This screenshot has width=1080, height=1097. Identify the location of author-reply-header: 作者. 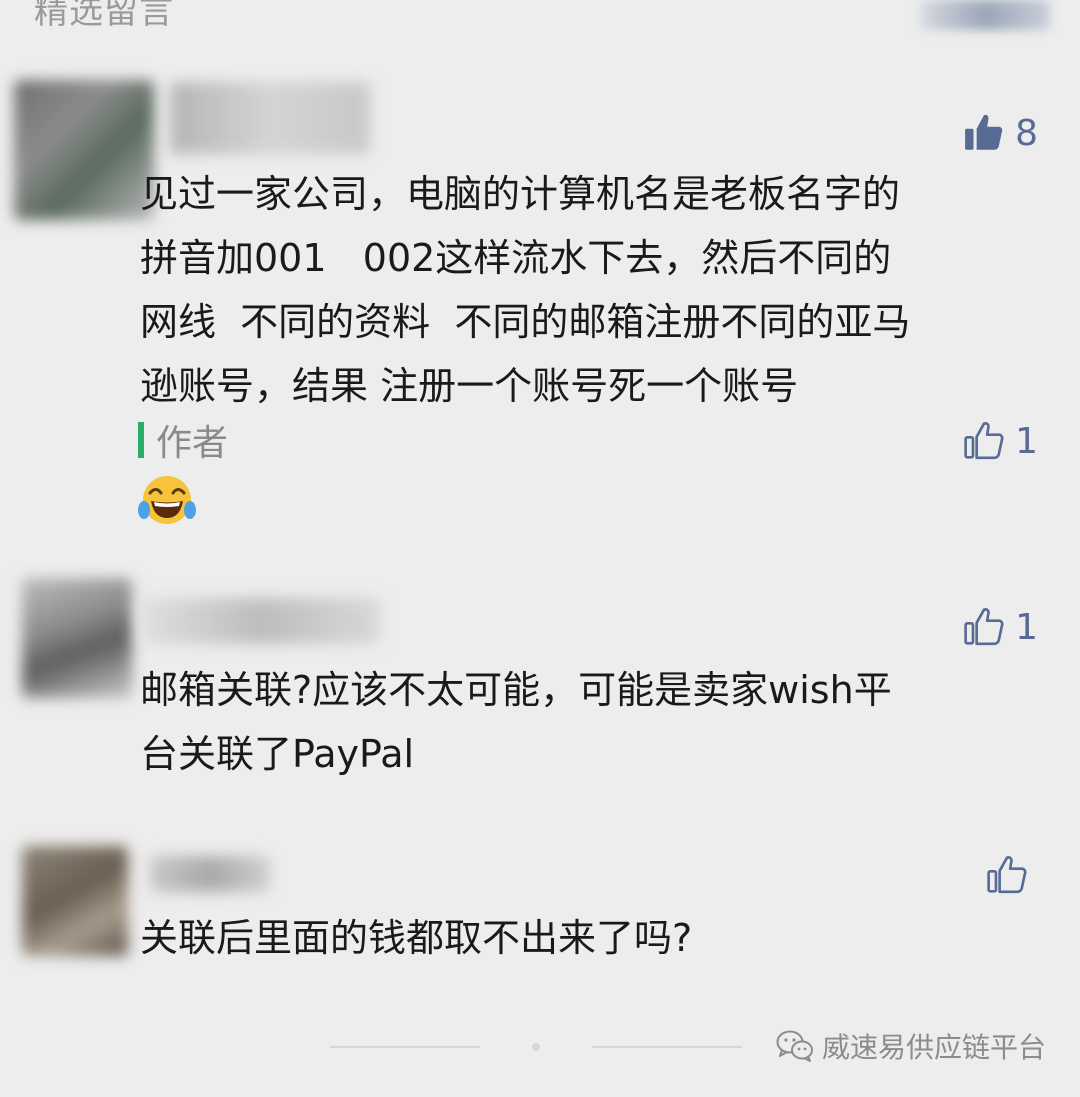
(183, 440).